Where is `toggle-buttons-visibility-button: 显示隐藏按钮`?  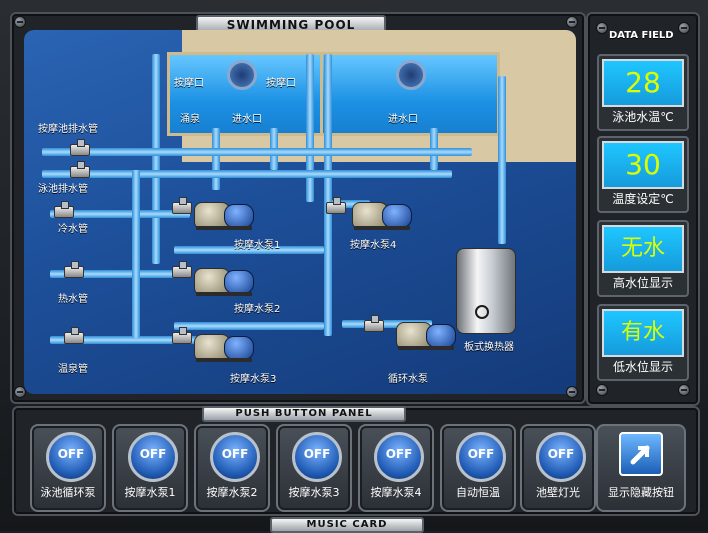 toggle-buttons-visibility-button: 显示隐藏按钮 is located at coordinates (641, 468).